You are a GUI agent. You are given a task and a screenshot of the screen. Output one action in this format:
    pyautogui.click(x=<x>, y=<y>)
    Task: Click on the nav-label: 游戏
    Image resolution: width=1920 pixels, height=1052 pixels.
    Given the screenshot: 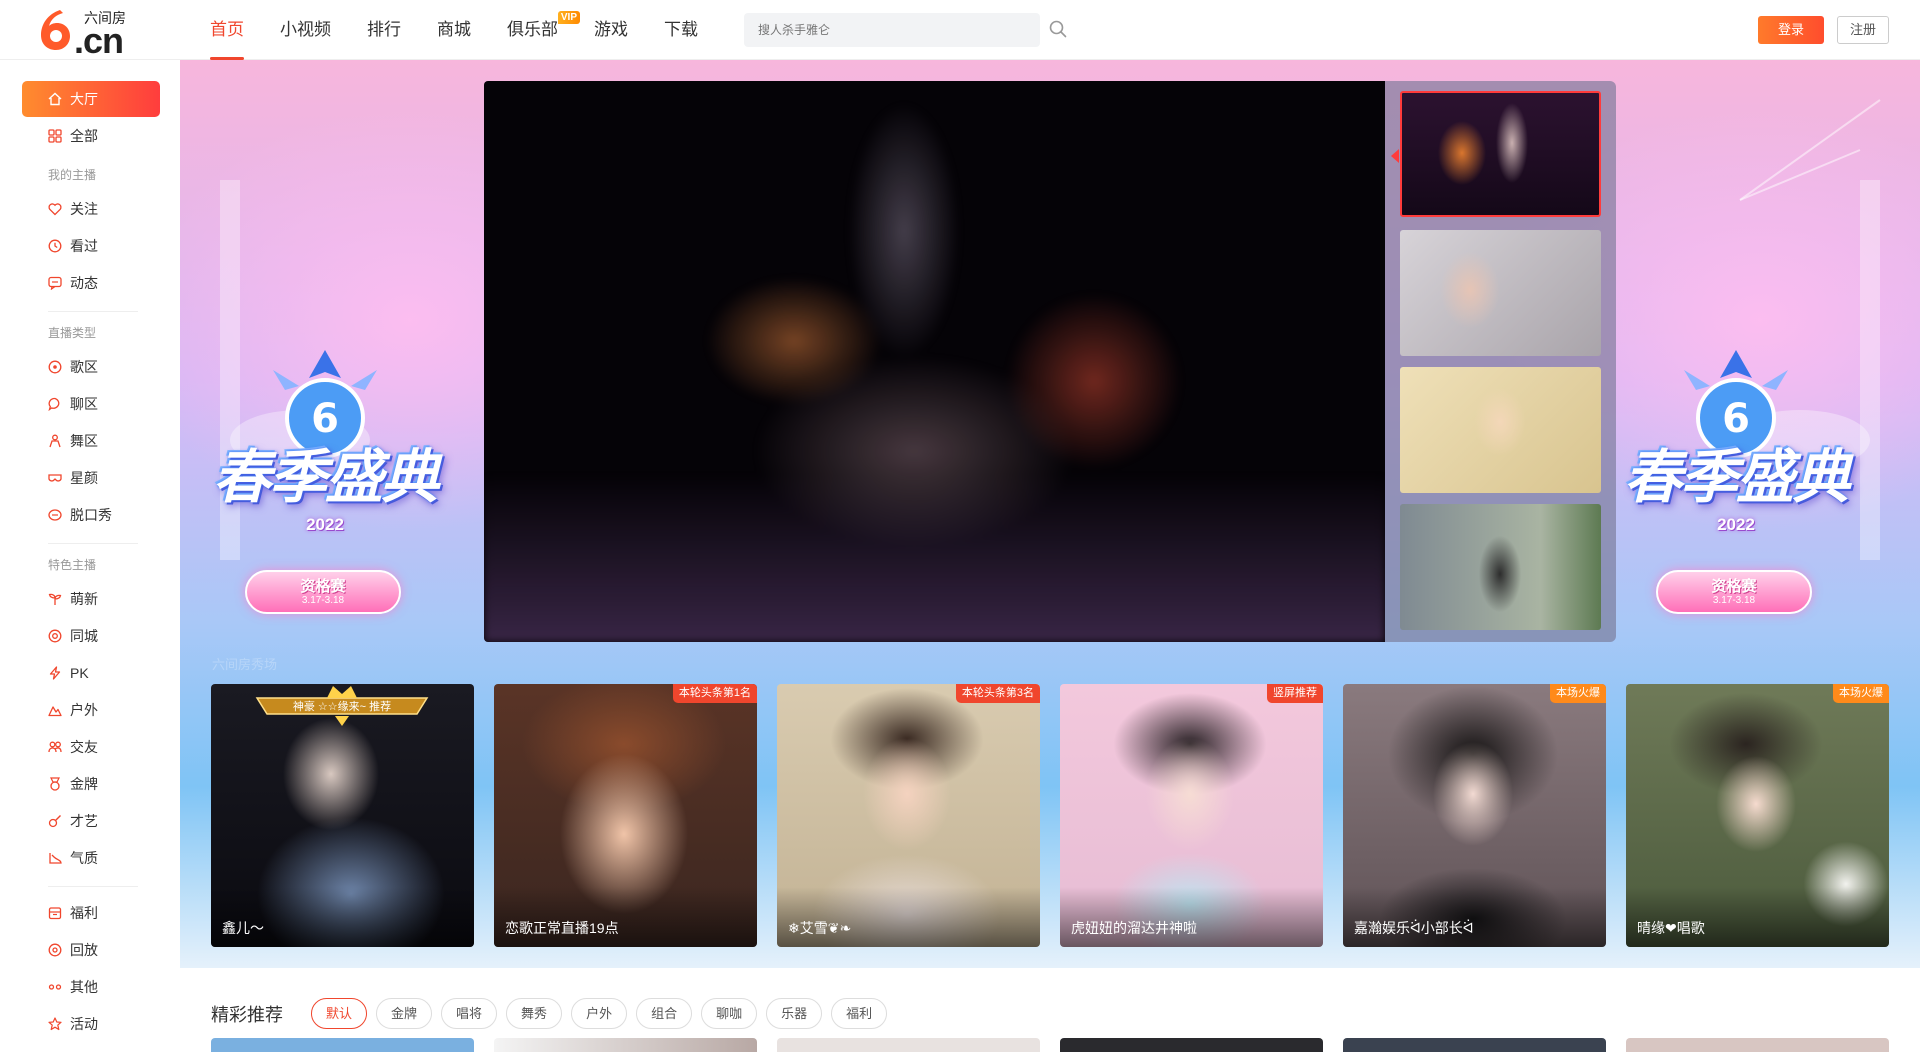 What is the action you would take?
    pyautogui.click(x=611, y=29)
    